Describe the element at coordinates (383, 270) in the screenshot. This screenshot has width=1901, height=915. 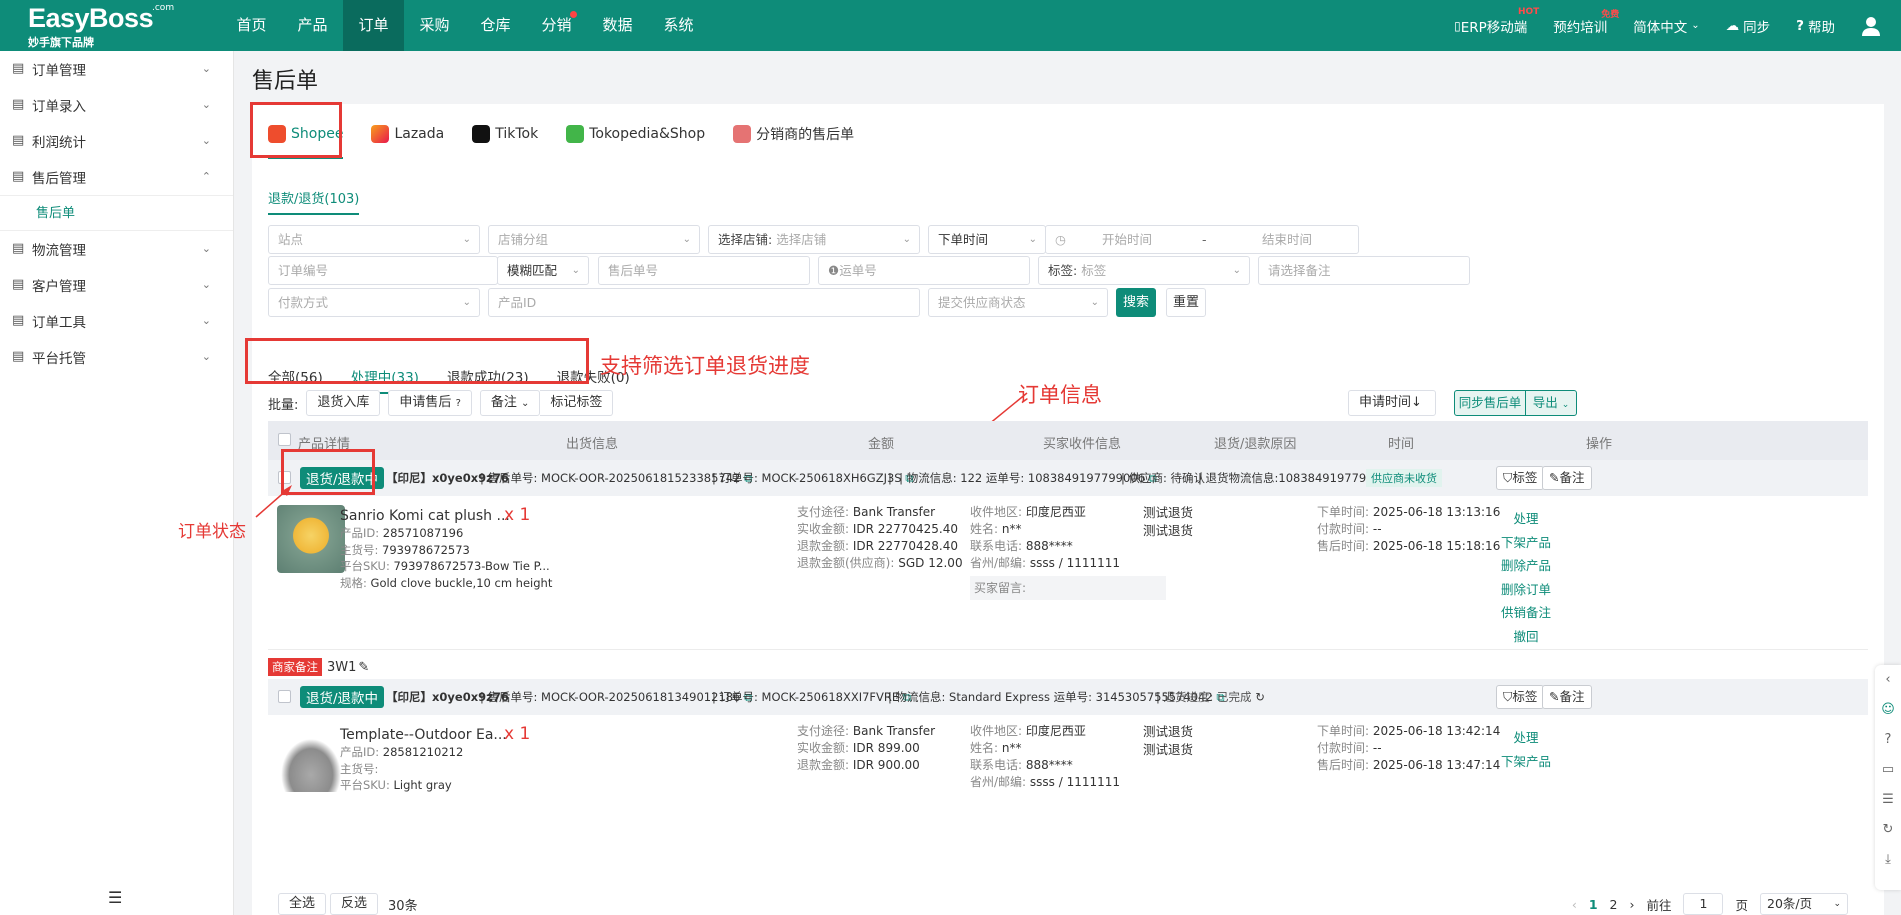
I see `order-no-input: 订单编号` at that location.